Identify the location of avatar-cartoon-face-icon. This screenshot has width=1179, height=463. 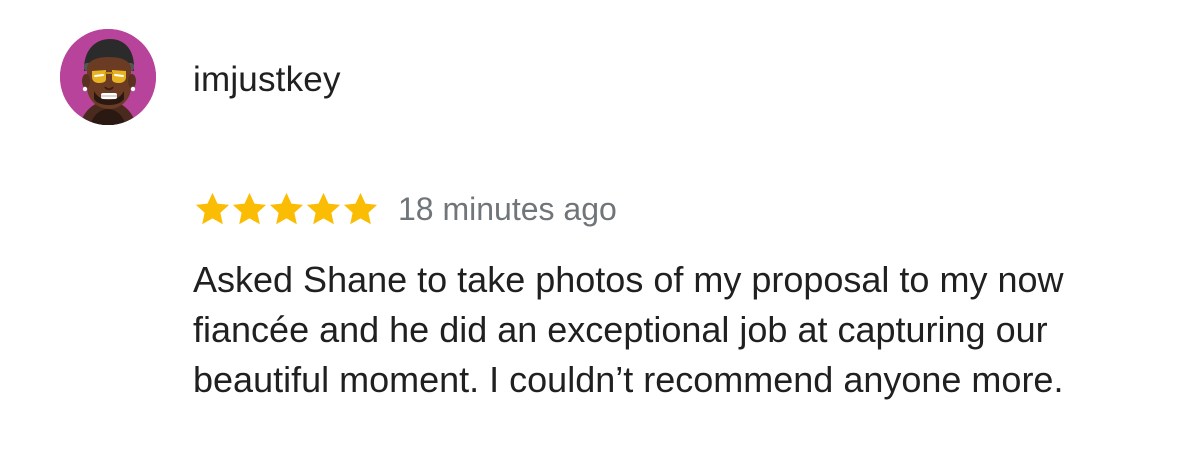
(108, 77).